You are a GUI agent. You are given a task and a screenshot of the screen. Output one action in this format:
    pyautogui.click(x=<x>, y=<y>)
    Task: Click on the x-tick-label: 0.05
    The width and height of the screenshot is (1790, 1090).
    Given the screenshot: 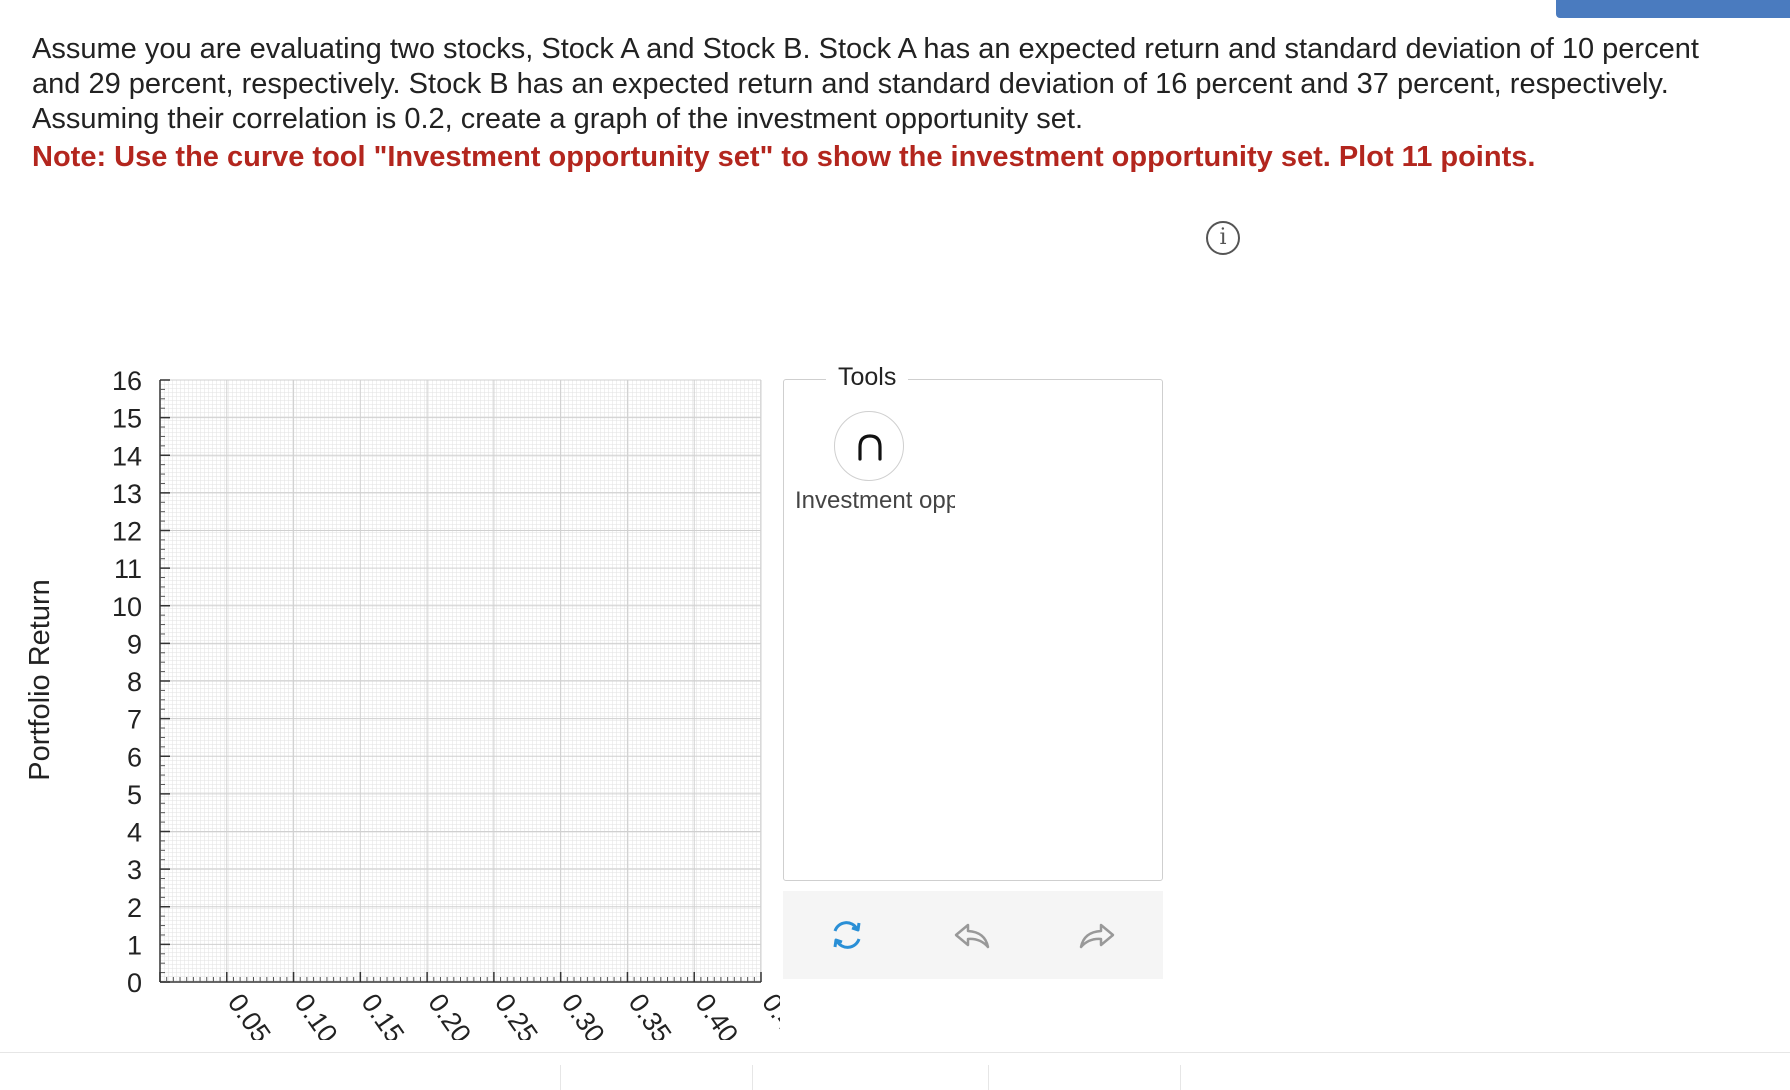 What is the action you would take?
    pyautogui.click(x=249, y=1014)
    